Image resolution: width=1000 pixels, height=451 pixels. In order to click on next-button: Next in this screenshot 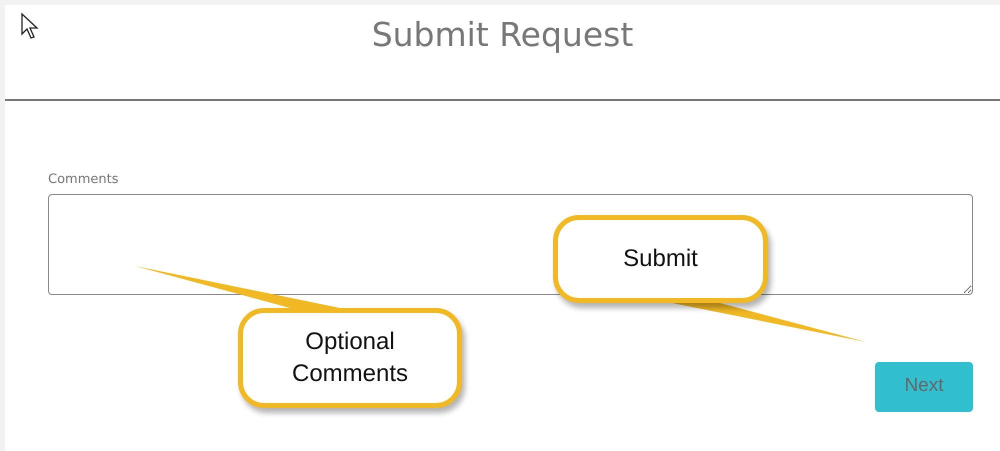, I will do `click(924, 387)`.